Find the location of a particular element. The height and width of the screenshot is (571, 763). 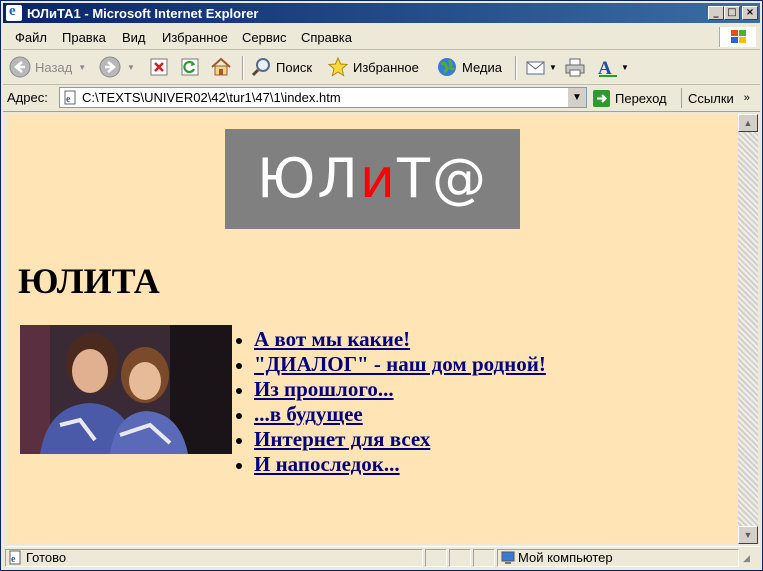

list-item: "ДИАЛОГ" - наш дом родной! is located at coordinates (390, 364).